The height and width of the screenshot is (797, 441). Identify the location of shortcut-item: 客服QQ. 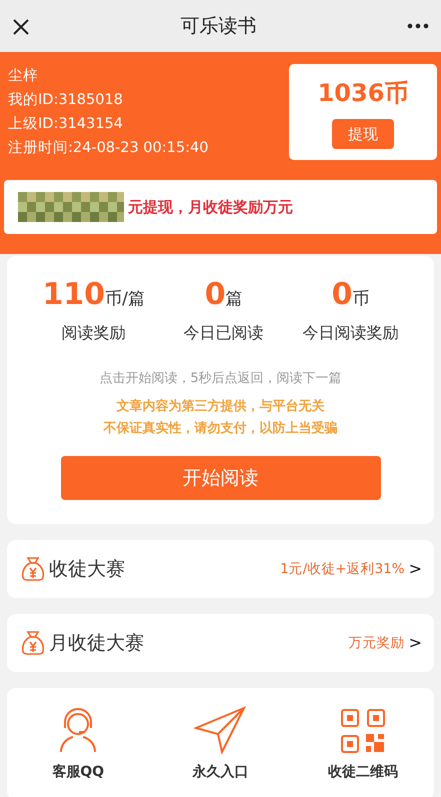
(78, 750).